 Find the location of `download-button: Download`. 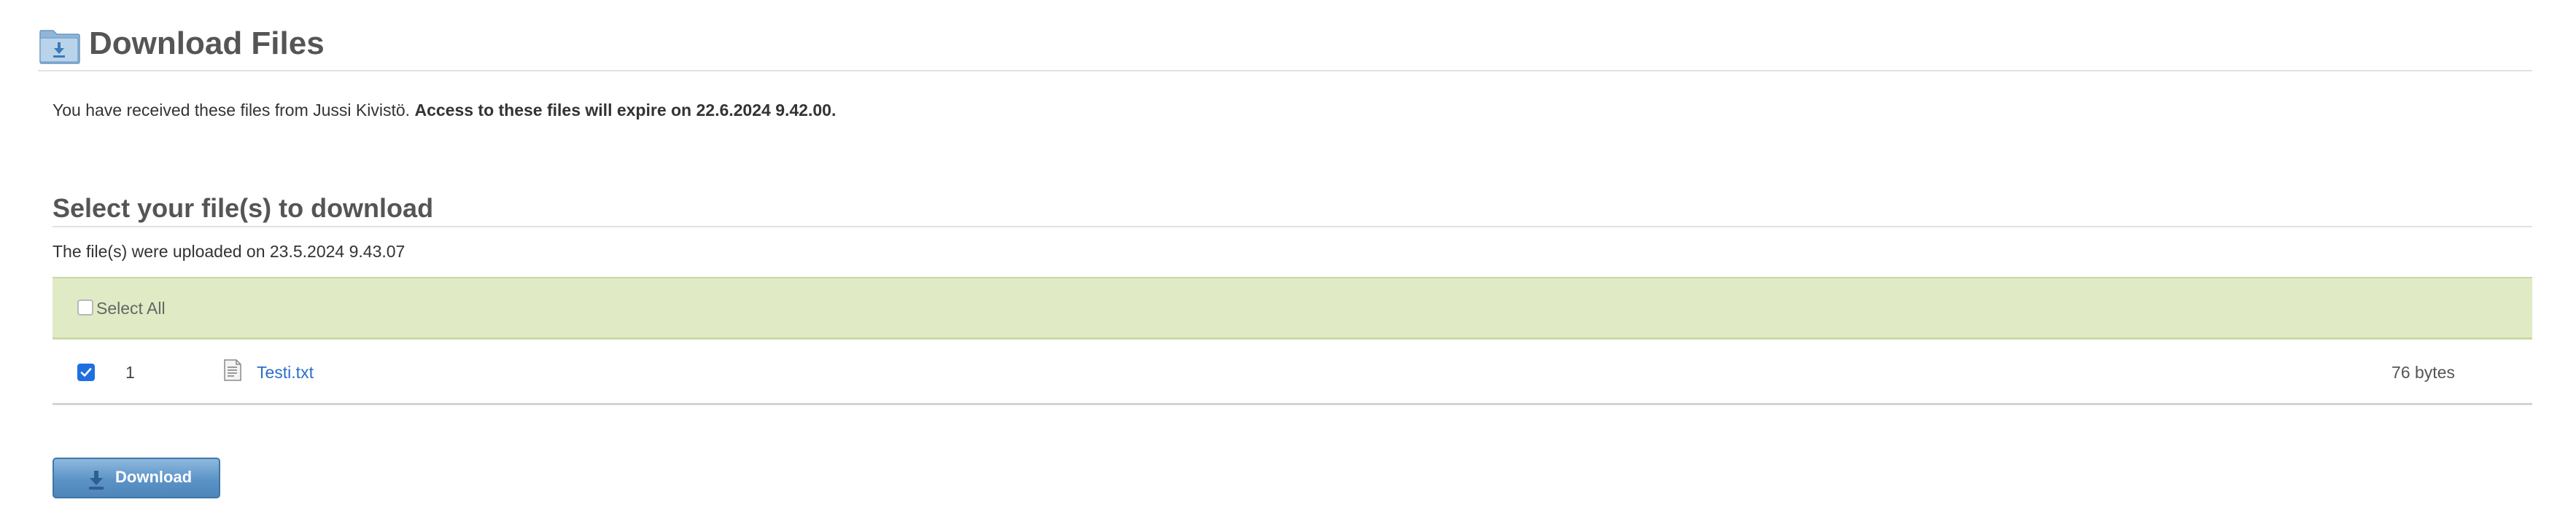

download-button: Download is located at coordinates (137, 478).